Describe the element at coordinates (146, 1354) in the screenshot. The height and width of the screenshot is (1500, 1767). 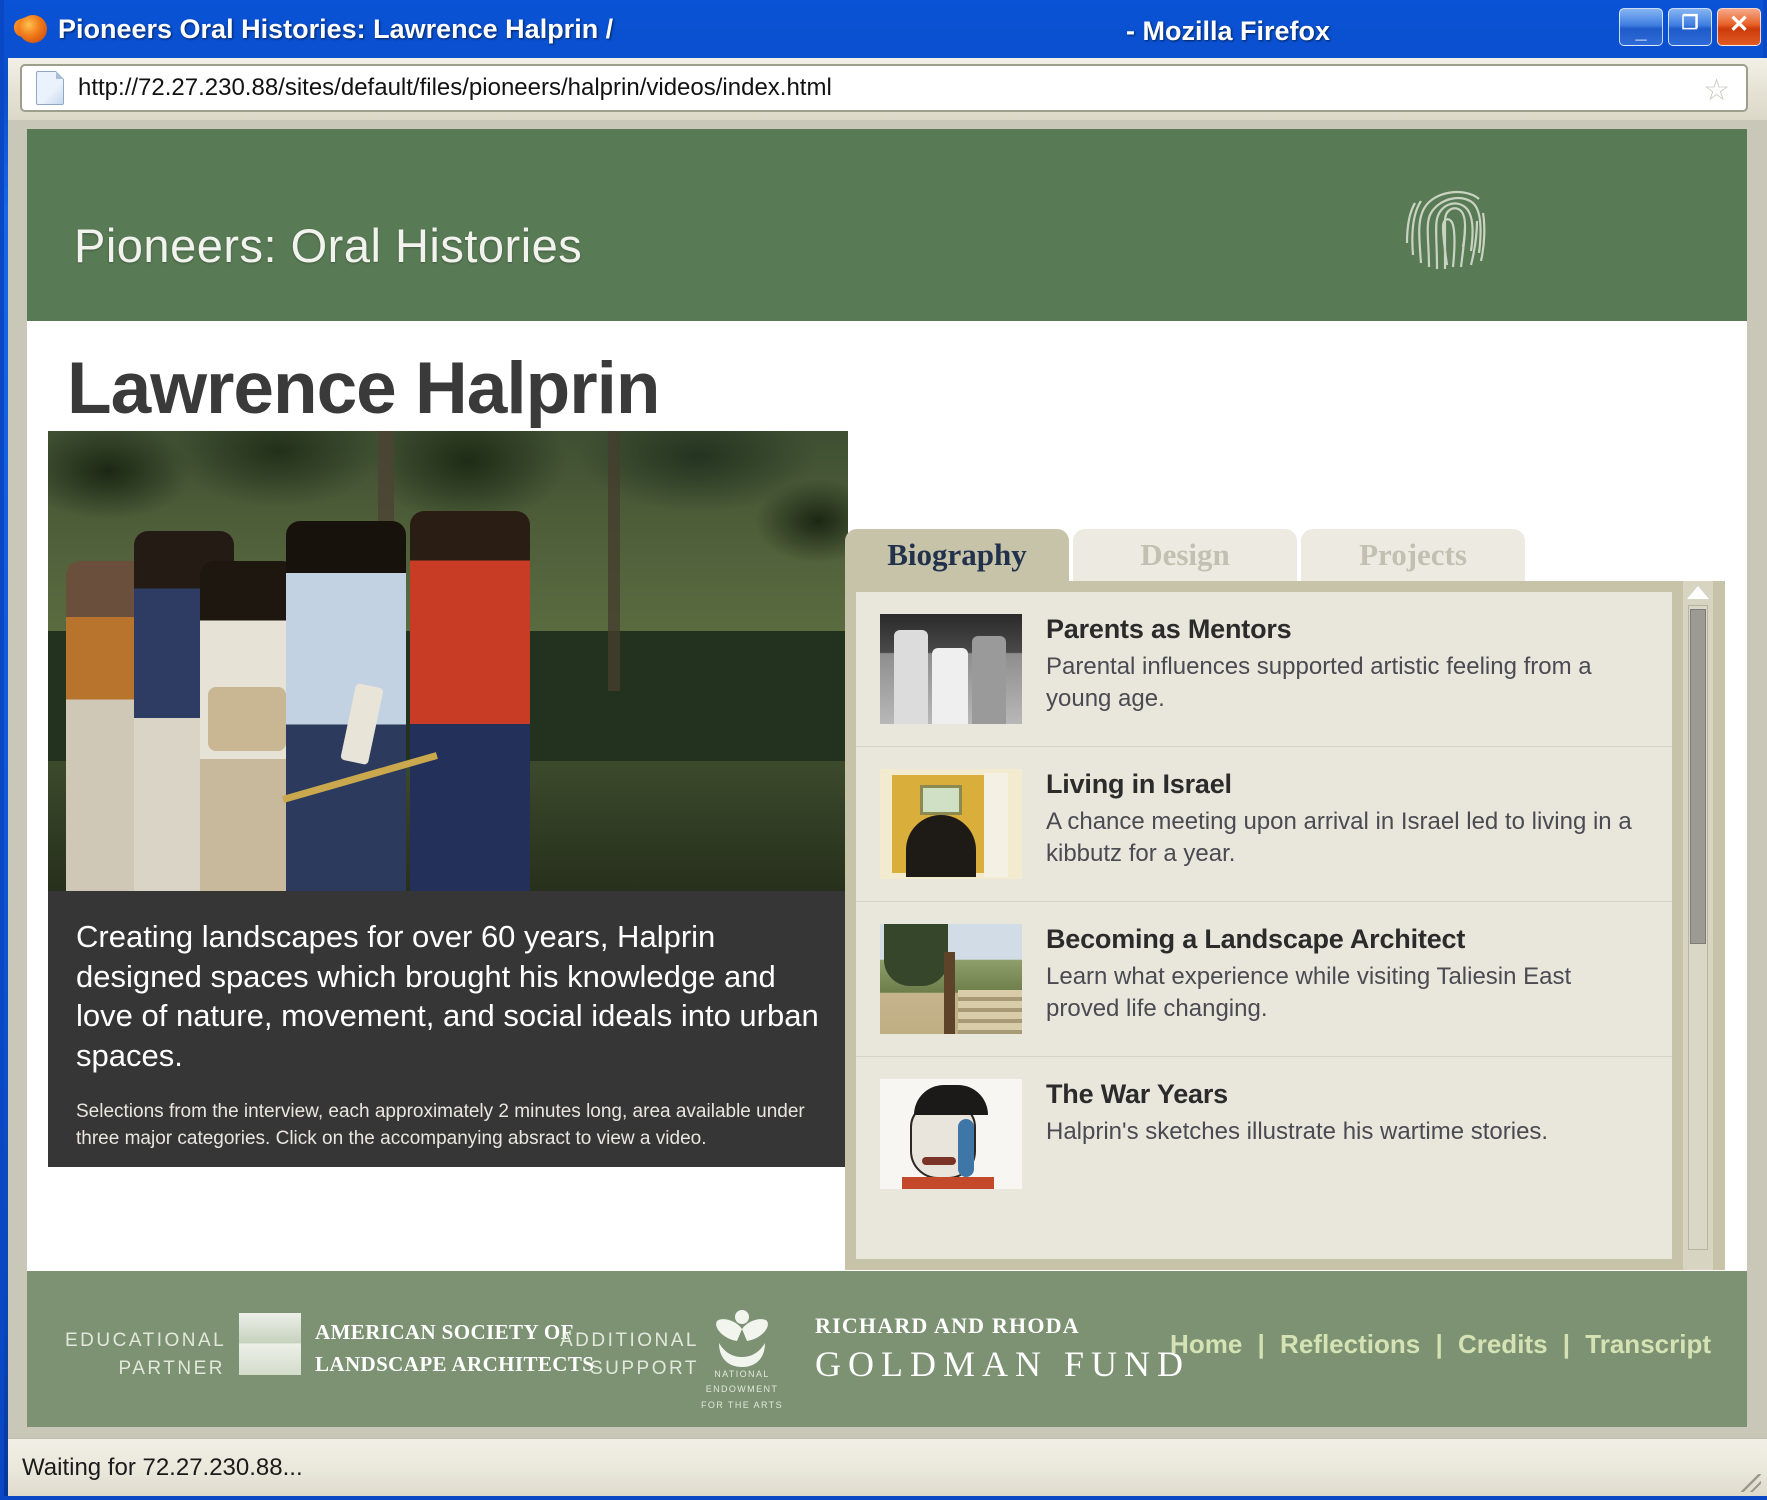
I see `educational-partner-label: EDUCATIONAL PARTNER` at that location.